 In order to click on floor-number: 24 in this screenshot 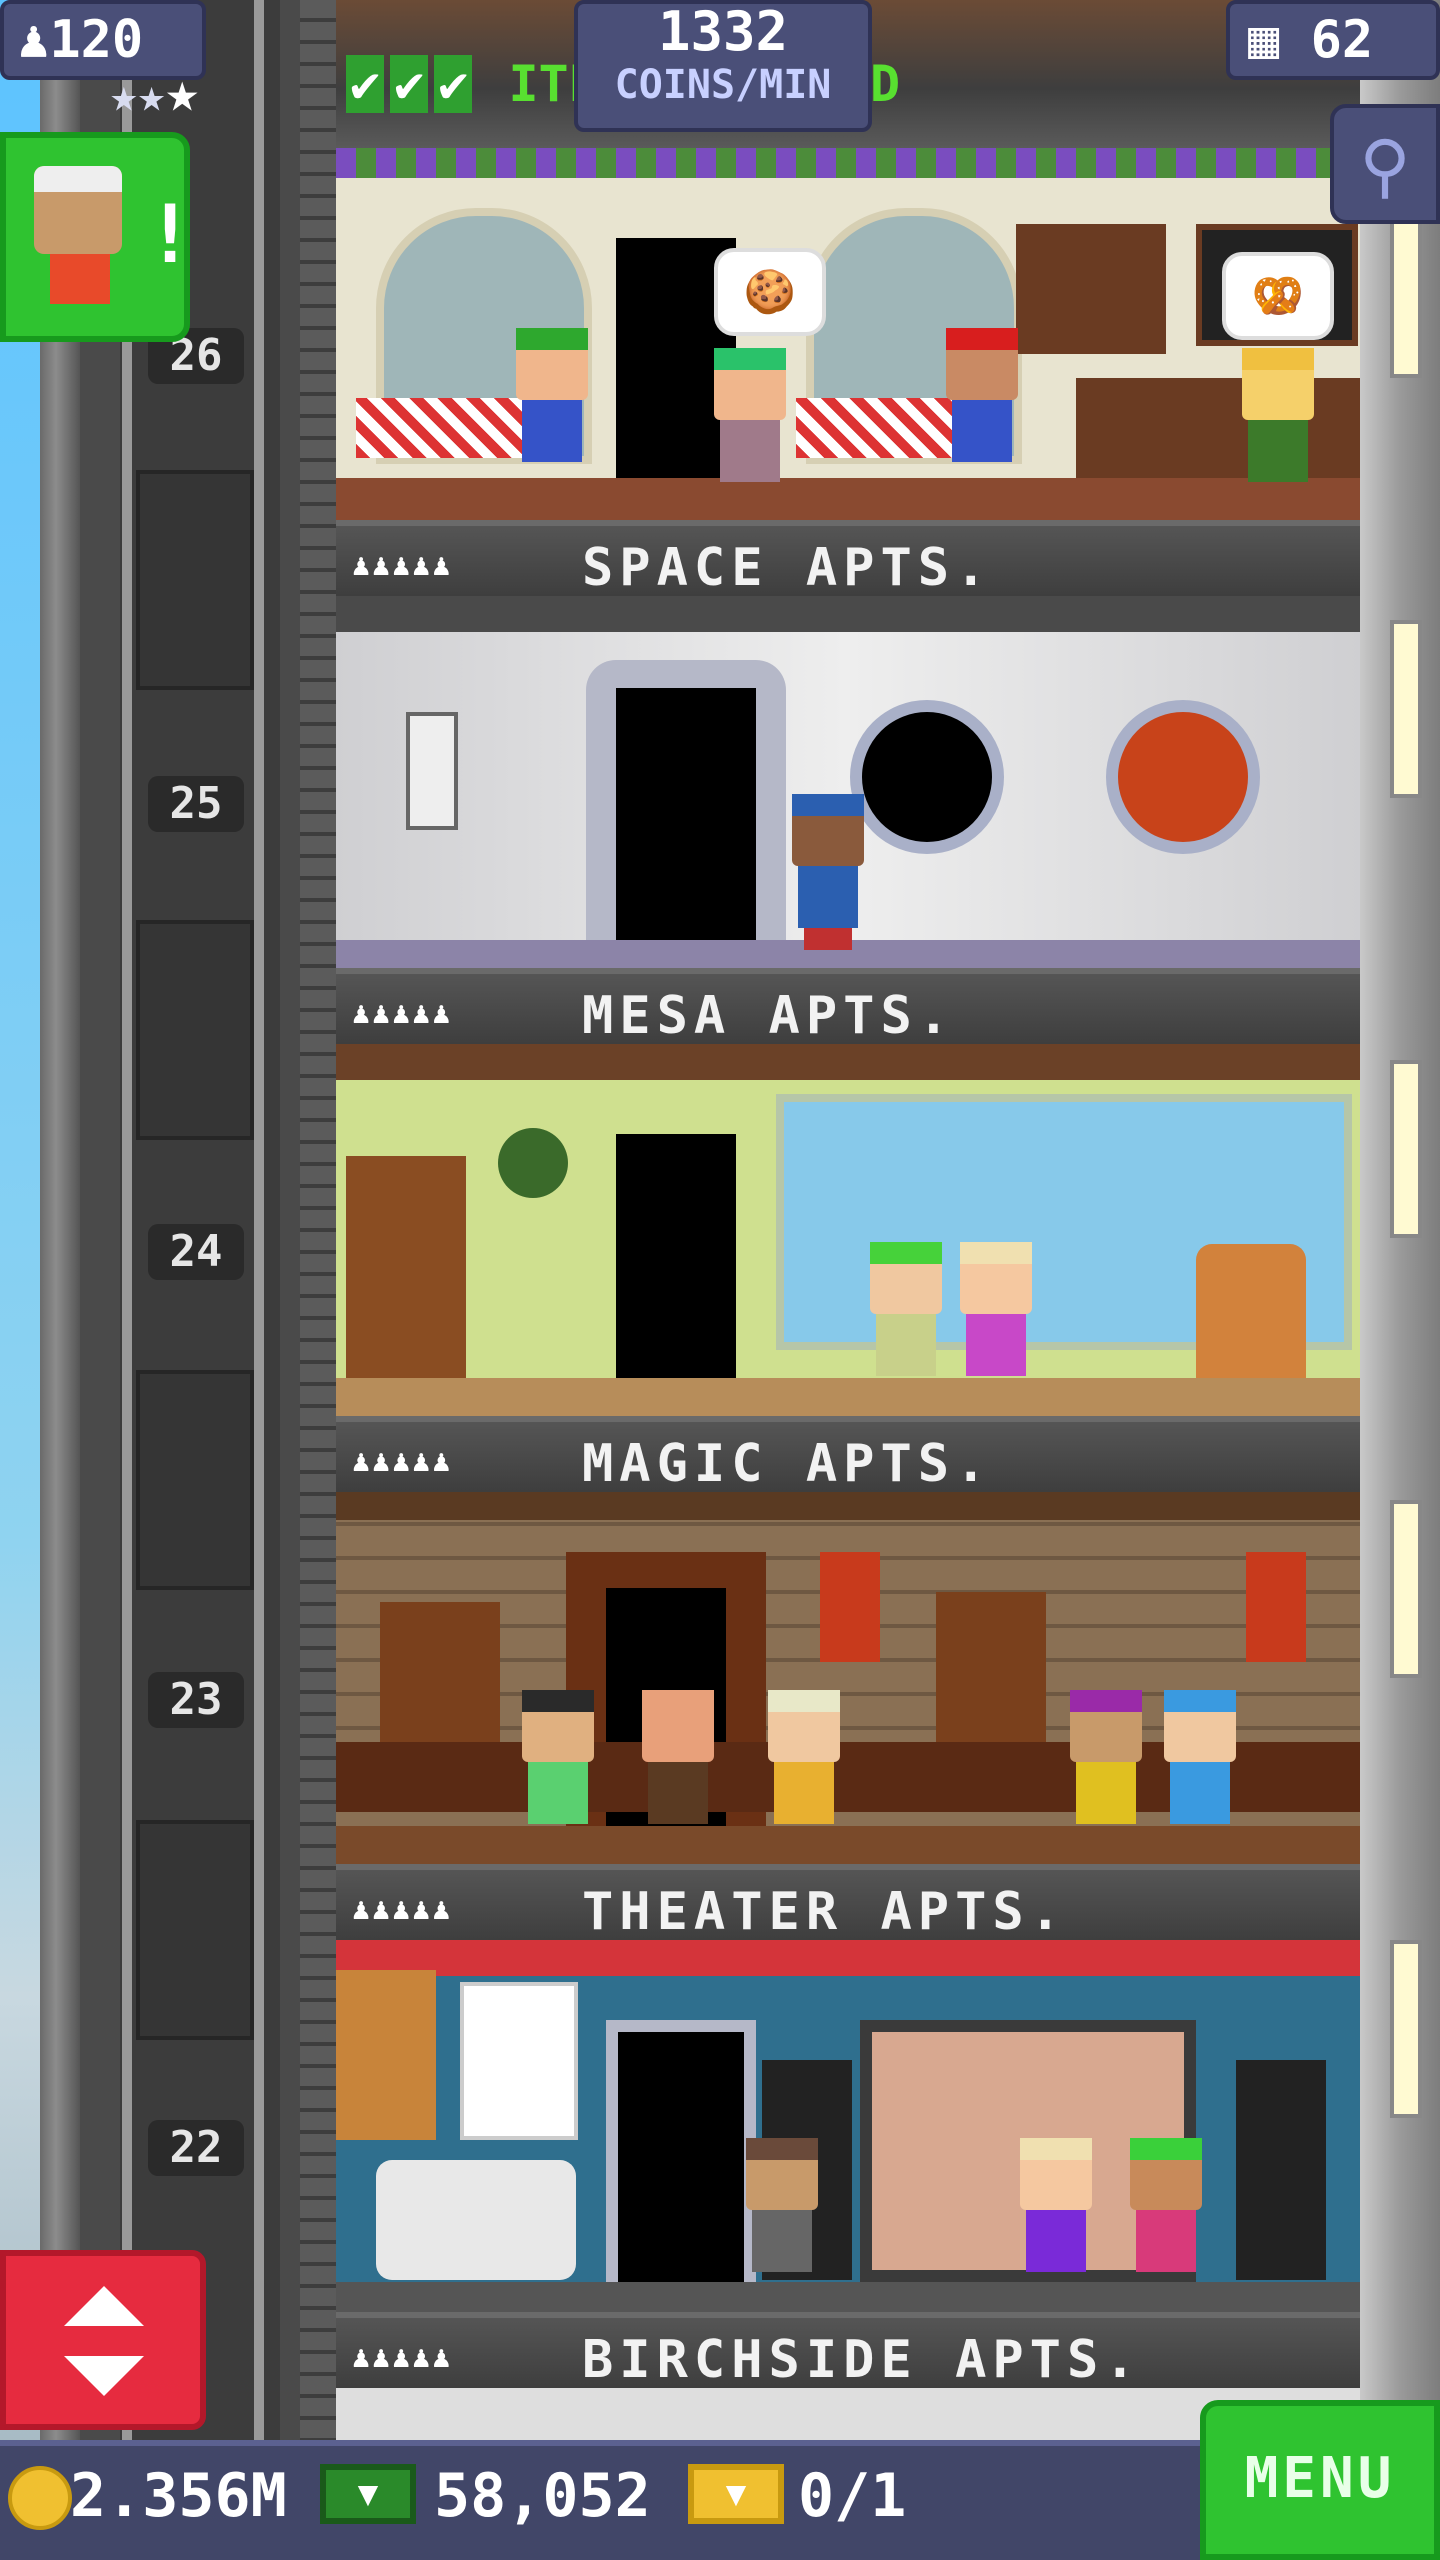, I will do `click(196, 1252)`.